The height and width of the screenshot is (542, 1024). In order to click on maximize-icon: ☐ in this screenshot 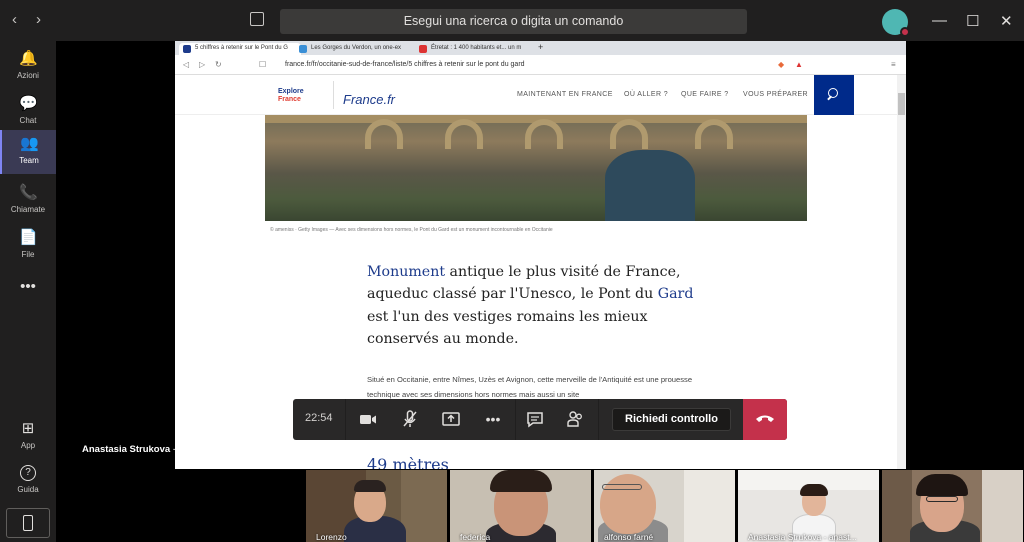, I will do `click(972, 21)`.